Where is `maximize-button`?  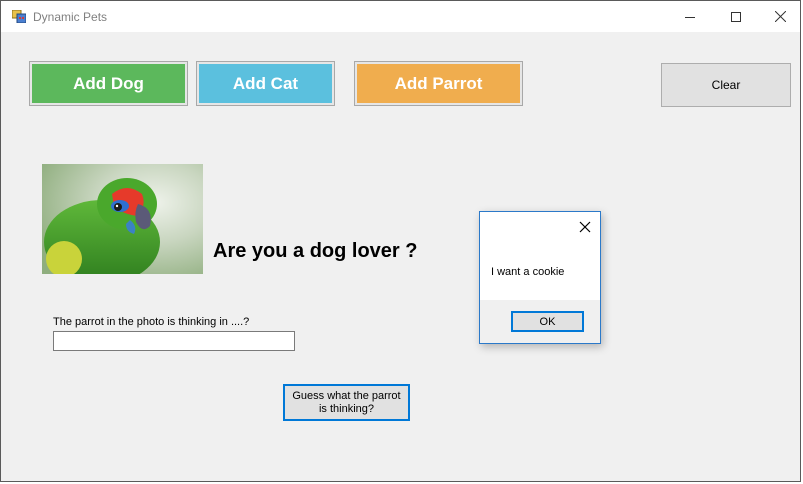 maximize-button is located at coordinates (736, 16).